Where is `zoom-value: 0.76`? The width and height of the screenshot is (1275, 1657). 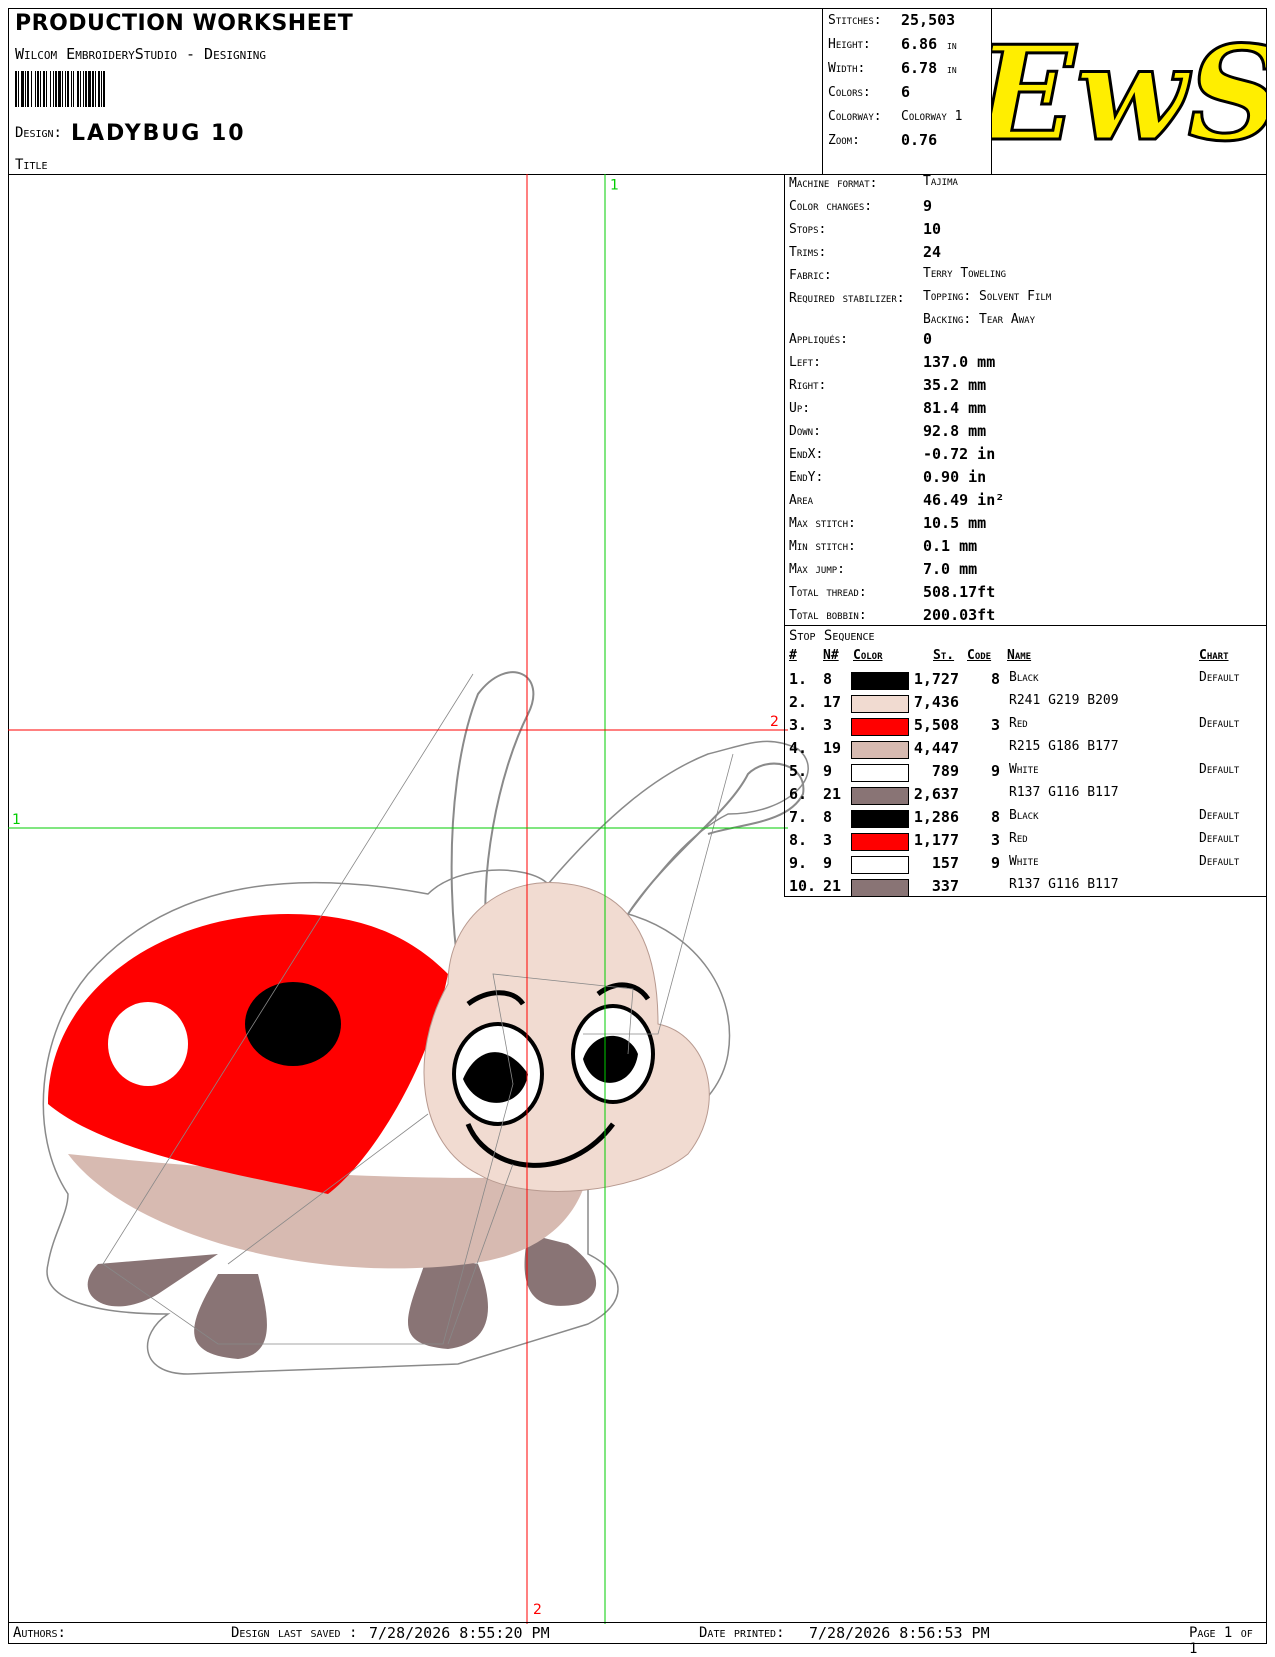
zoom-value: 0.76 is located at coordinates (919, 140).